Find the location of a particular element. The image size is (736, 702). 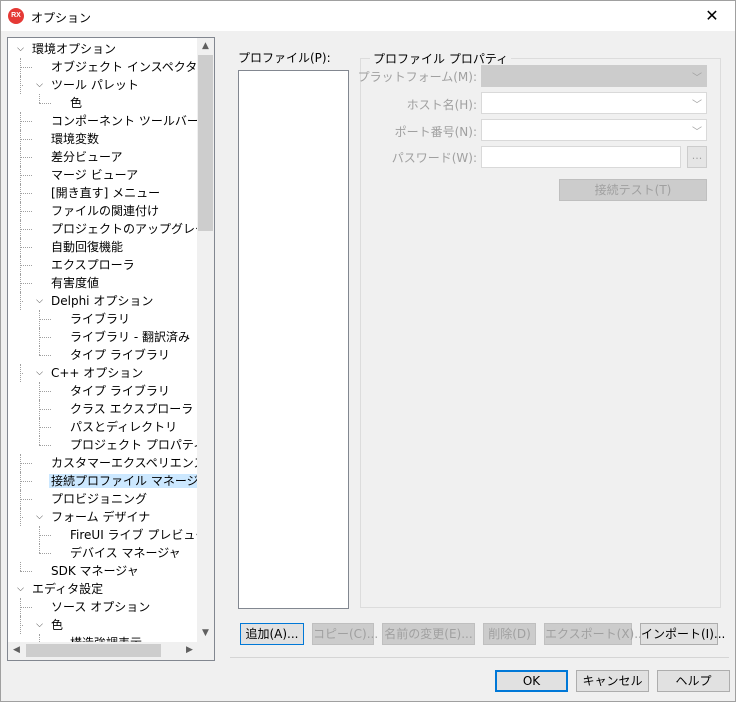

host-select: ﹀ is located at coordinates (594, 103).